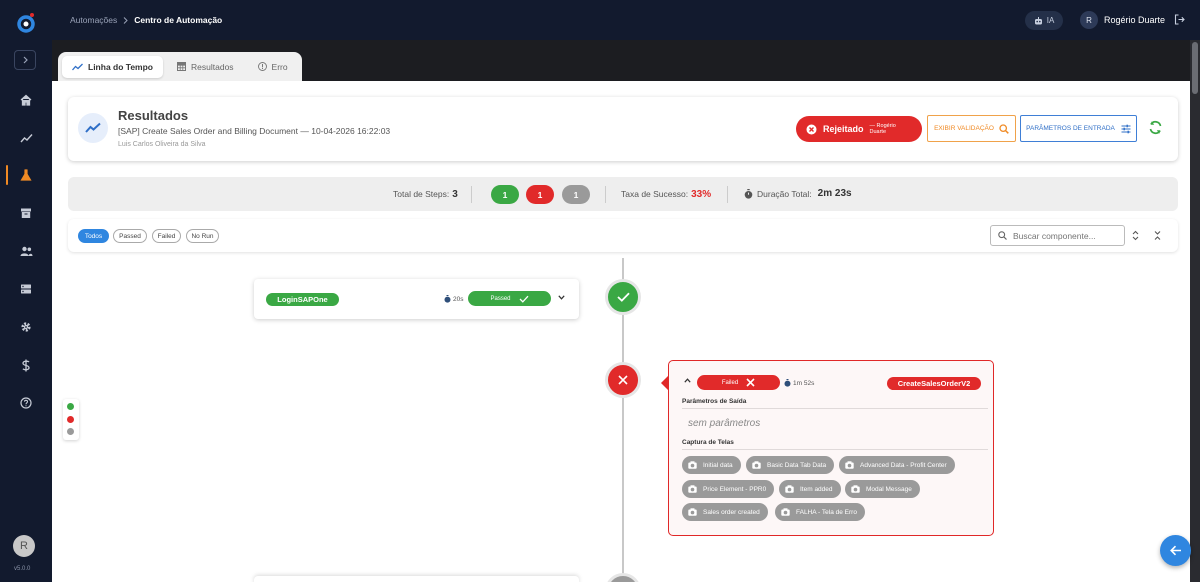  What do you see at coordinates (820, 512) in the screenshot?
I see `screenshot-chip: FALHA - Tela de Erro` at bounding box center [820, 512].